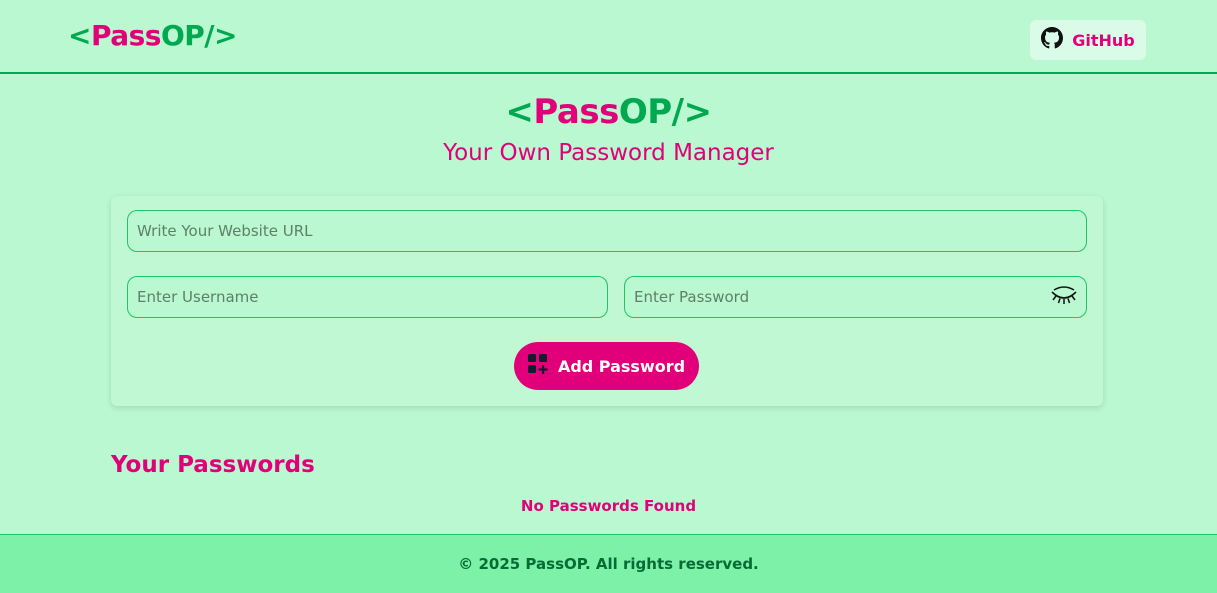 This screenshot has width=1217, height=593. I want to click on username-input, so click(367, 297).